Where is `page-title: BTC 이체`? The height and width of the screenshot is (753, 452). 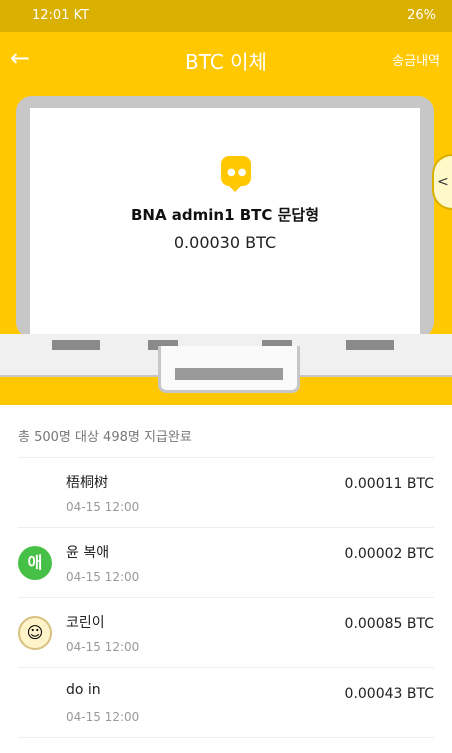 page-title: BTC 이체 is located at coordinates (226, 62).